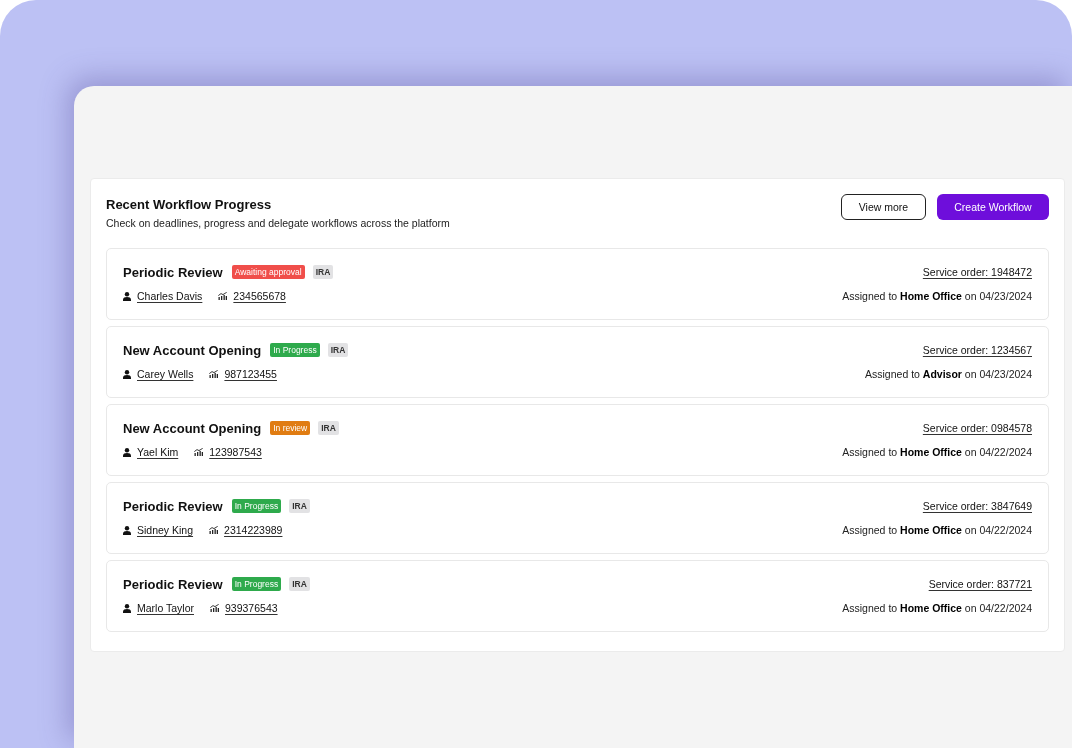  Describe the element at coordinates (977, 506) in the screenshot. I see `service-order-link: Service order: 3847649` at that location.